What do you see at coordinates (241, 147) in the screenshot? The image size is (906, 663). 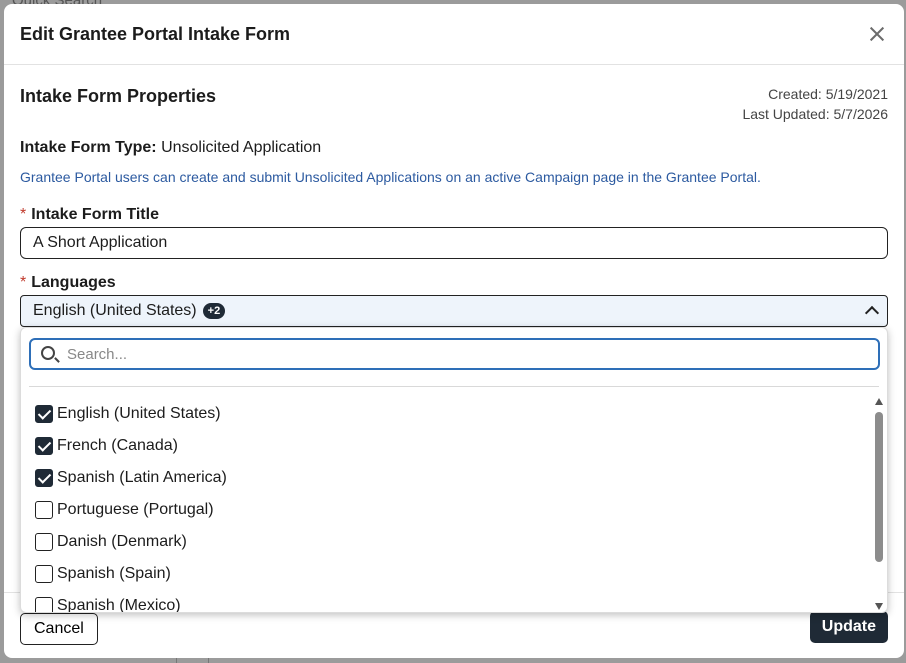 I see `form-type-value: Unsolicited Application` at bounding box center [241, 147].